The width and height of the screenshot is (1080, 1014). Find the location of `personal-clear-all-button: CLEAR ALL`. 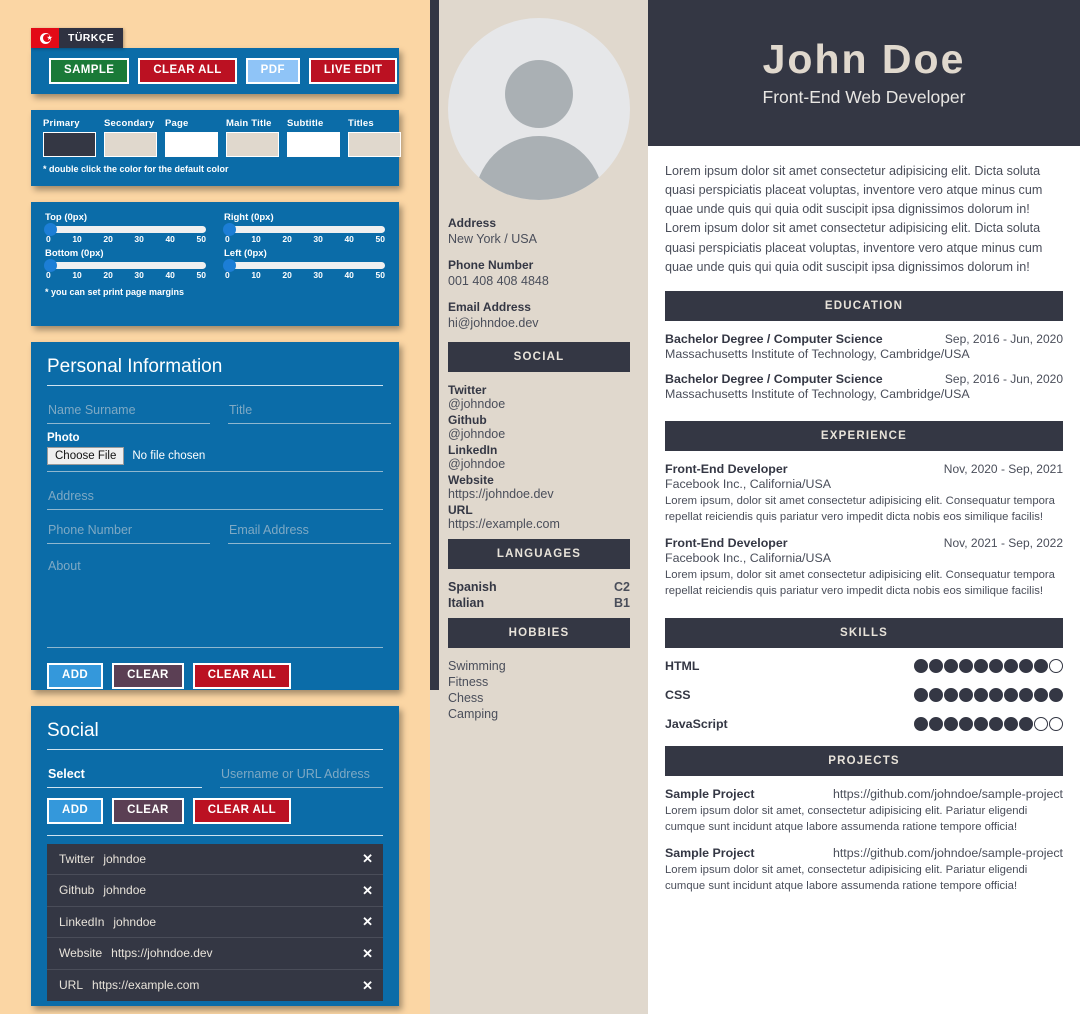

personal-clear-all-button: CLEAR ALL is located at coordinates (242, 676).